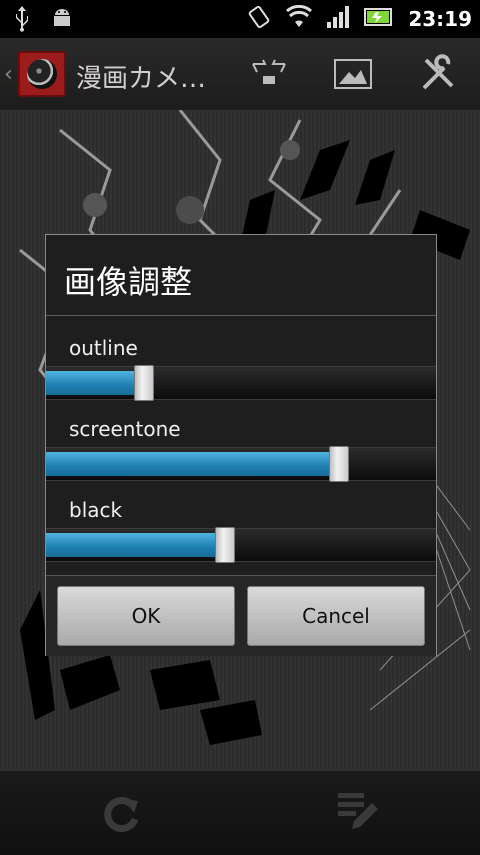 This screenshot has width=480, height=855. What do you see at coordinates (338, 19) in the screenshot?
I see `signal-icon` at bounding box center [338, 19].